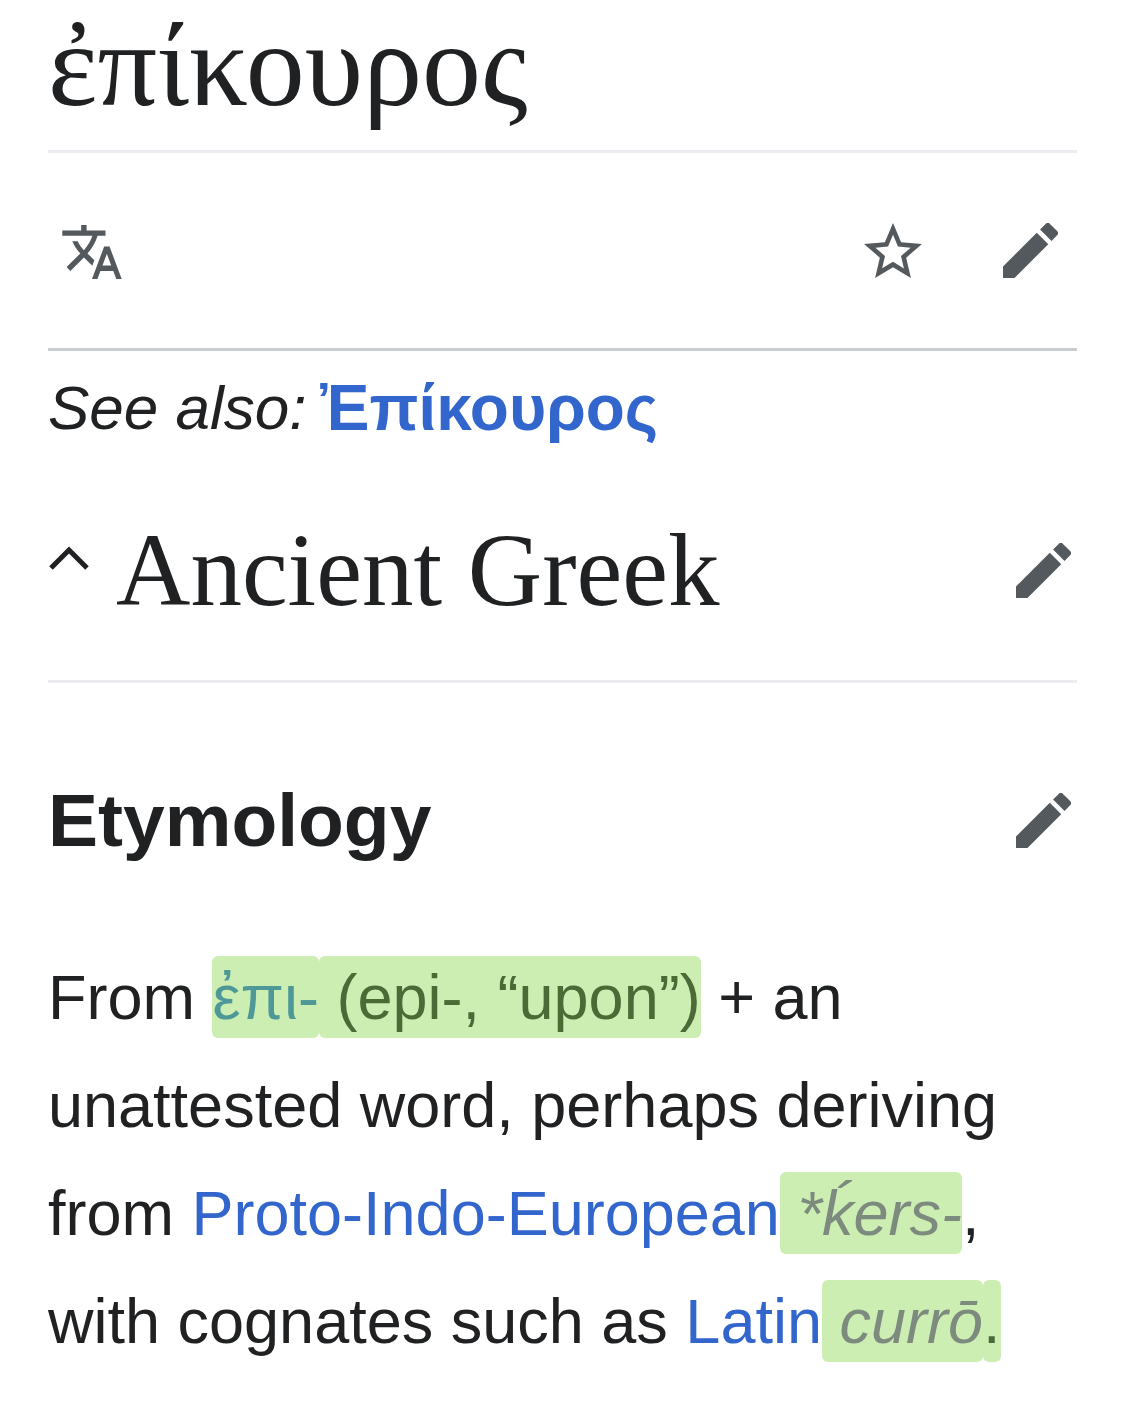  What do you see at coordinates (240, 820) in the screenshot?
I see `subsection-heading: Etymology` at bounding box center [240, 820].